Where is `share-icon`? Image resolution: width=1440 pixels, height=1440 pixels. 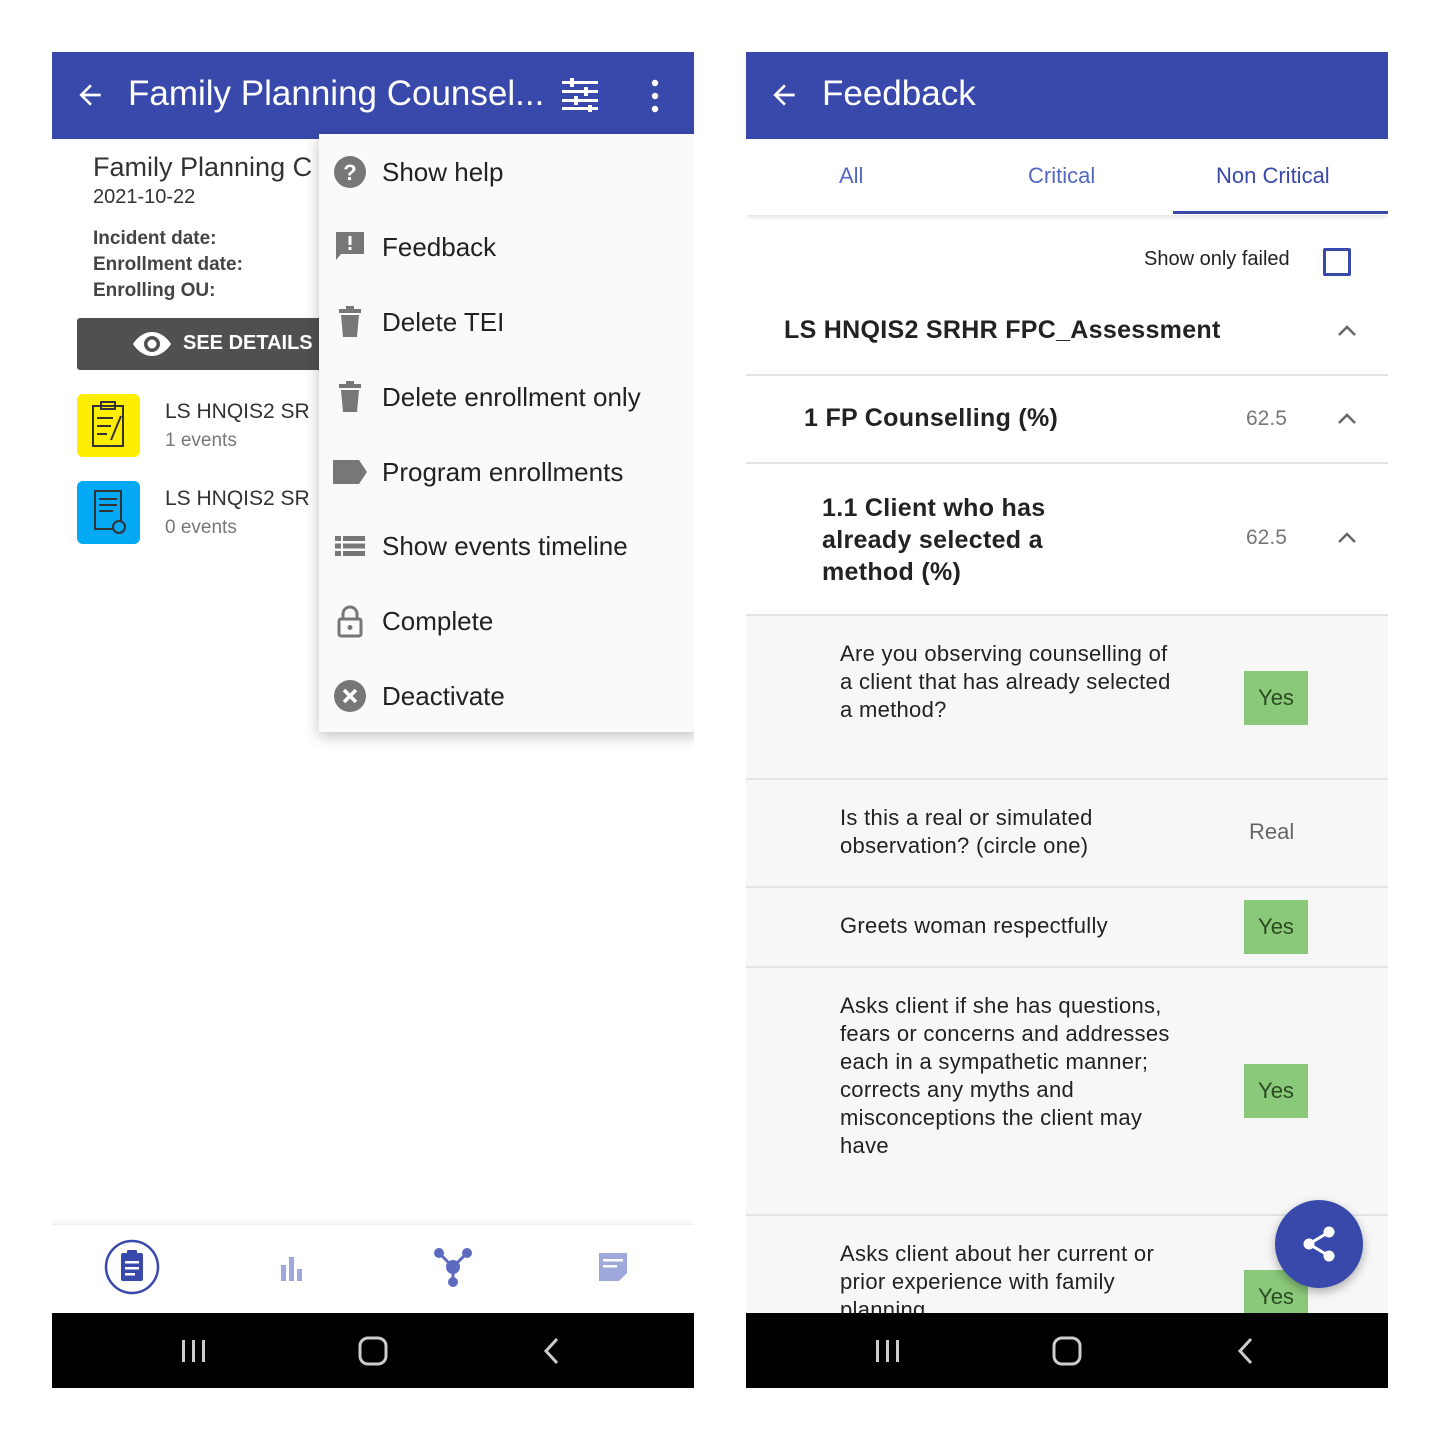
share-icon is located at coordinates (1319, 1244).